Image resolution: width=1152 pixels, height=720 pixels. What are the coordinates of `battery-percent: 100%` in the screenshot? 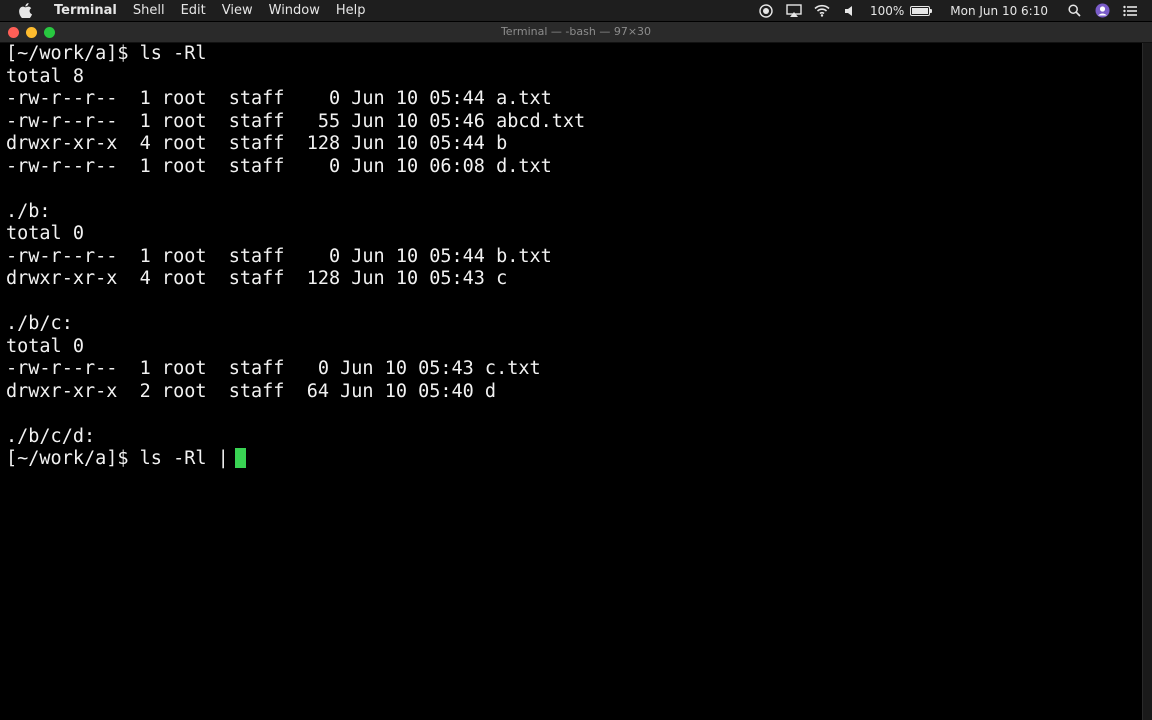 It's located at (887, 10).